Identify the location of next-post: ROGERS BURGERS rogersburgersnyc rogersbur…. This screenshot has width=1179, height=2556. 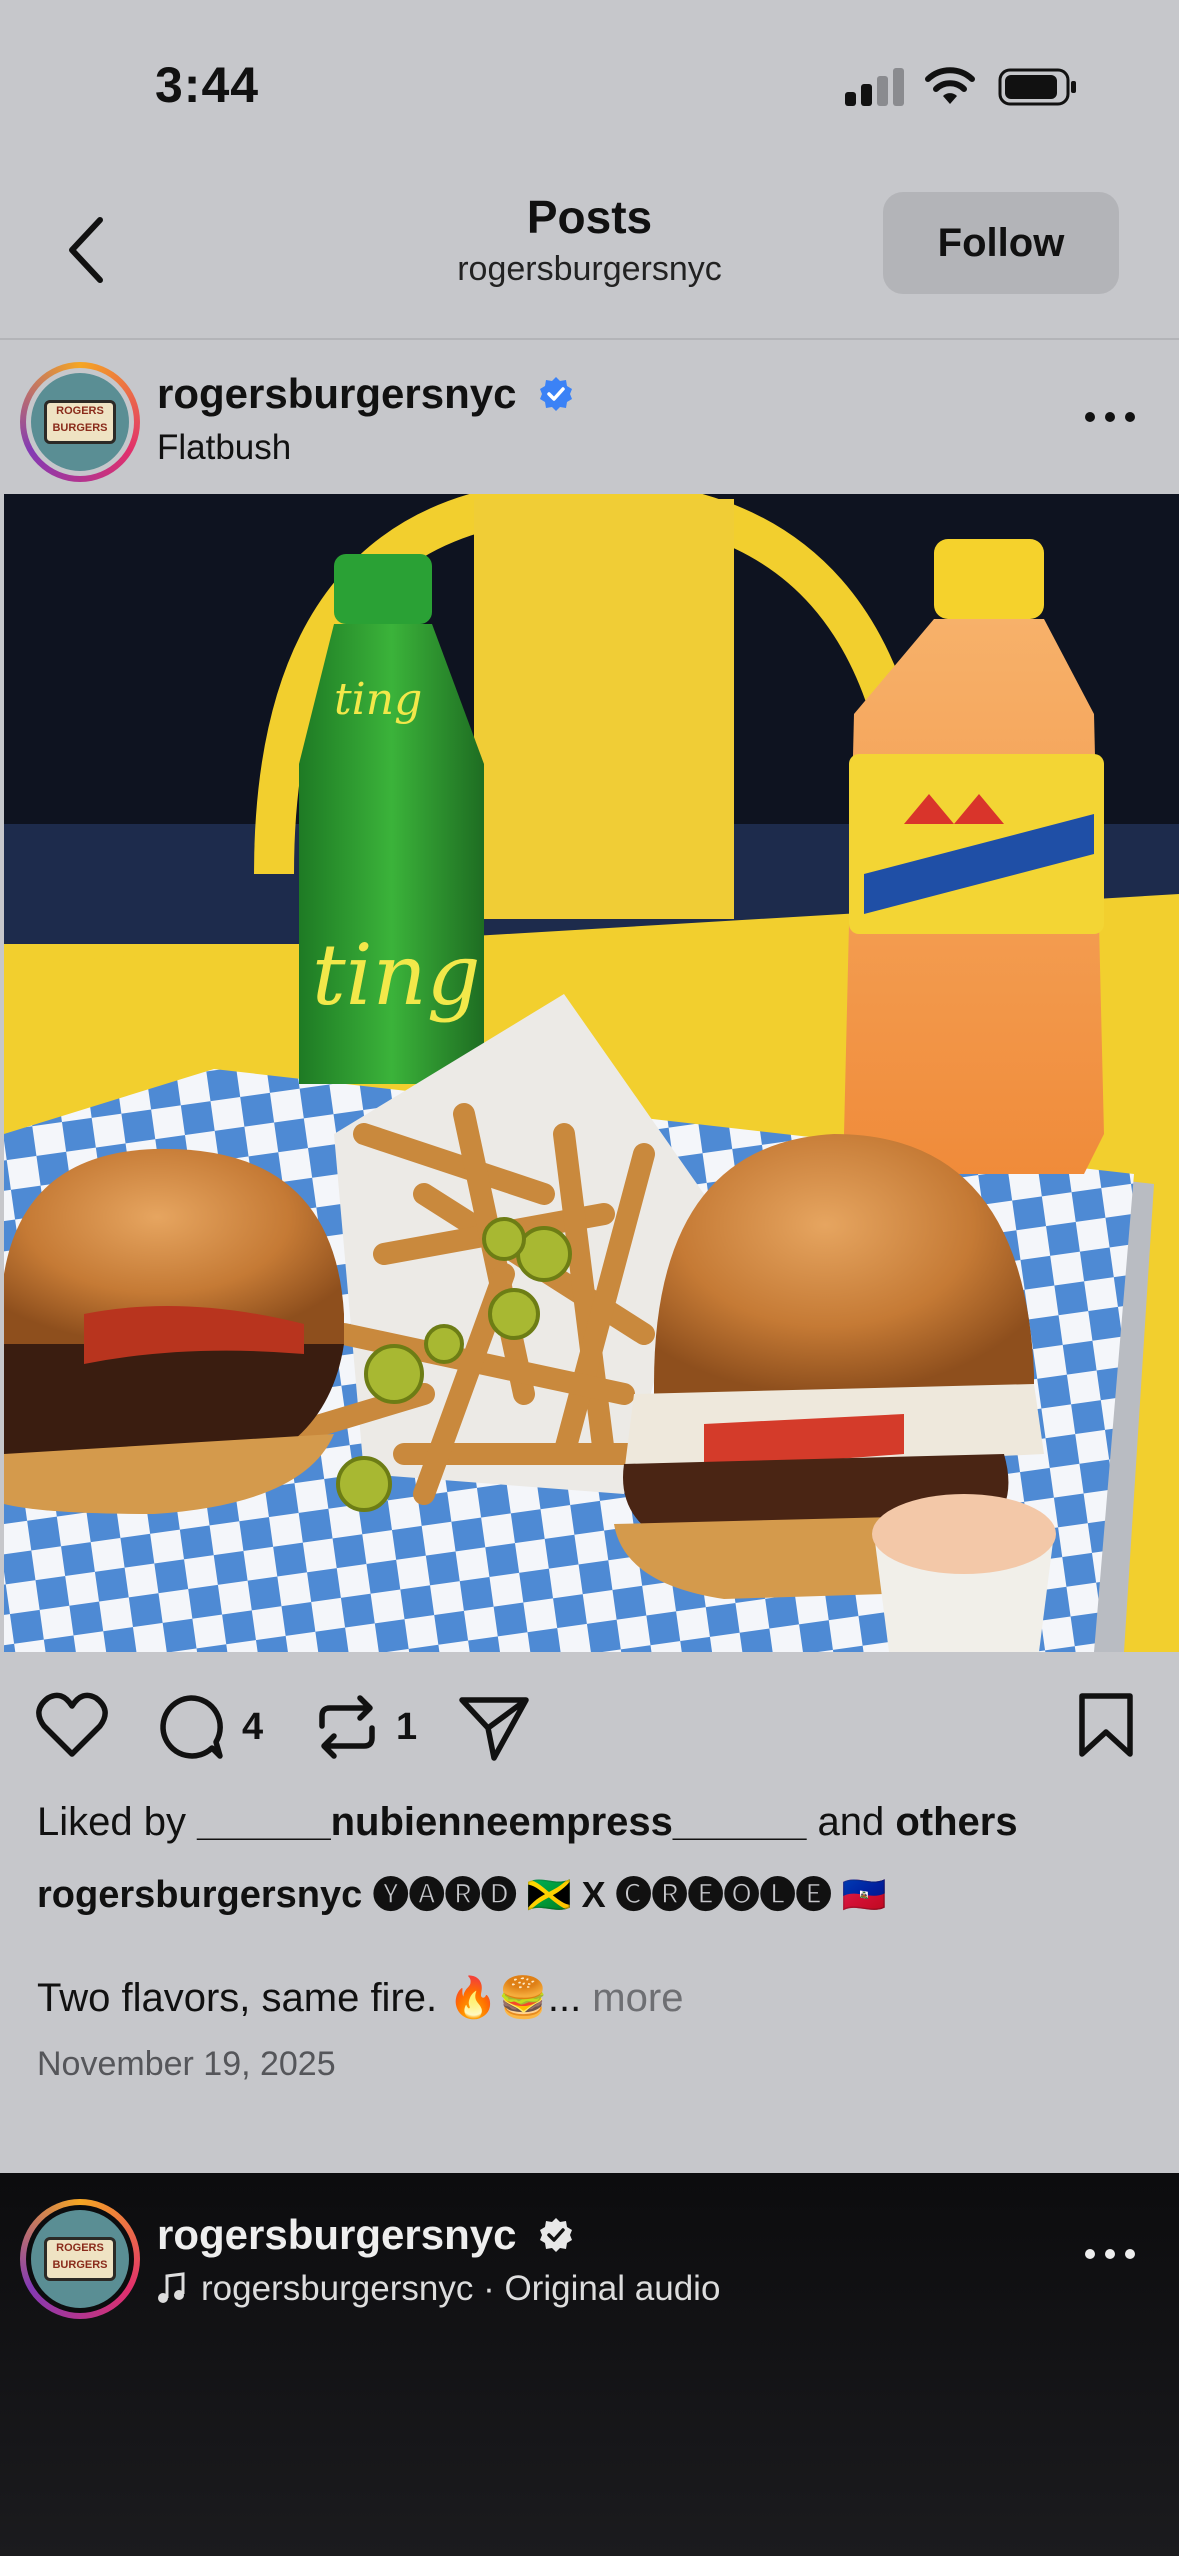
(589, 2364).